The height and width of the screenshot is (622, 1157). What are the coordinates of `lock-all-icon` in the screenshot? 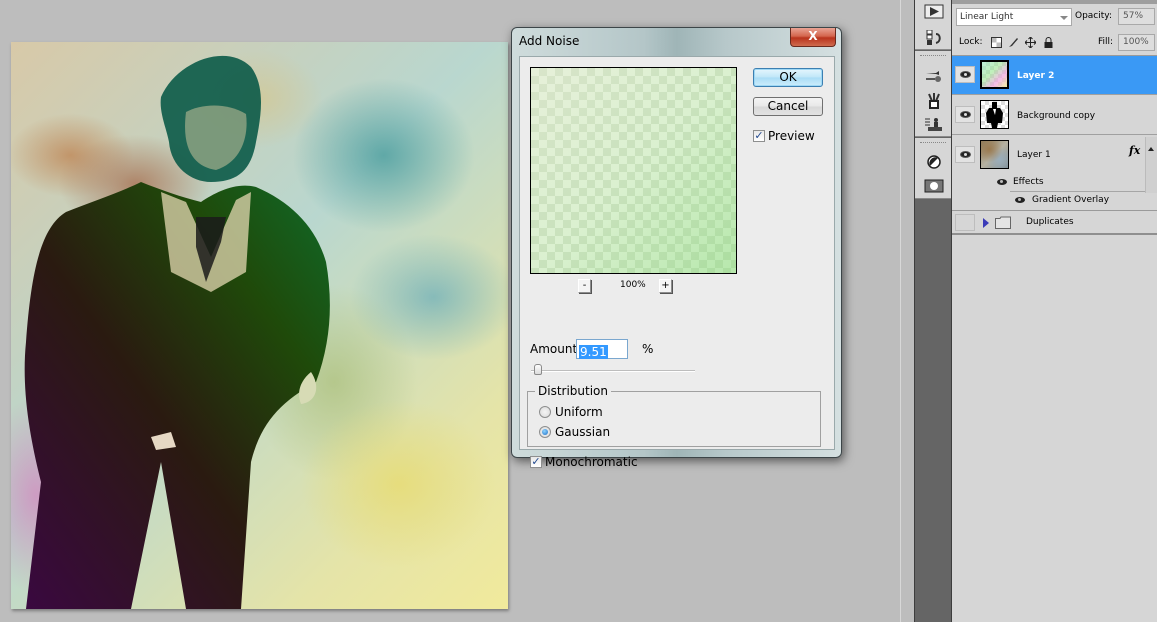 It's located at (1048, 42).